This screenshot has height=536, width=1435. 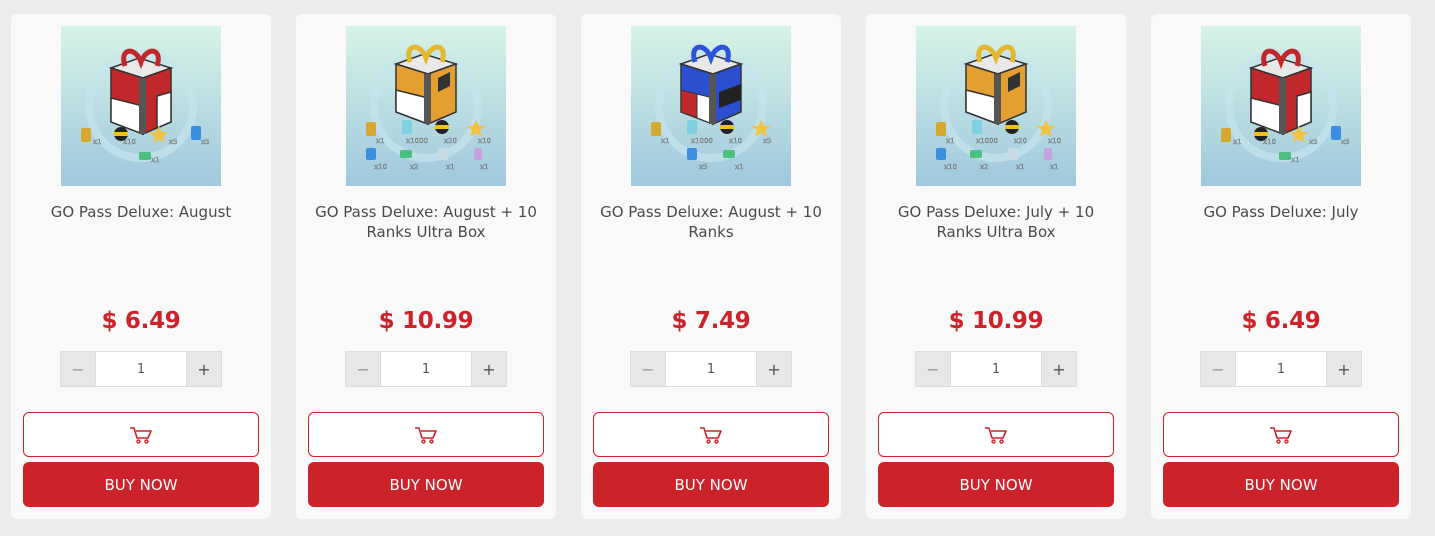 What do you see at coordinates (1281, 212) in the screenshot?
I see `product-title: GO Pass Deluxe: July` at bounding box center [1281, 212].